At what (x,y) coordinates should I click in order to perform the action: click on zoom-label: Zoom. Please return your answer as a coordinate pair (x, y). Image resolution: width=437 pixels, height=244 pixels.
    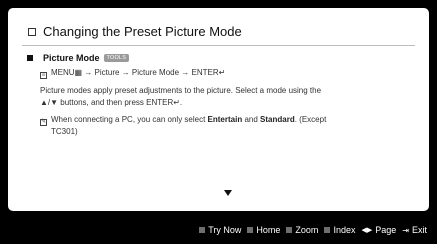
    Looking at the image, I should click on (307, 230).